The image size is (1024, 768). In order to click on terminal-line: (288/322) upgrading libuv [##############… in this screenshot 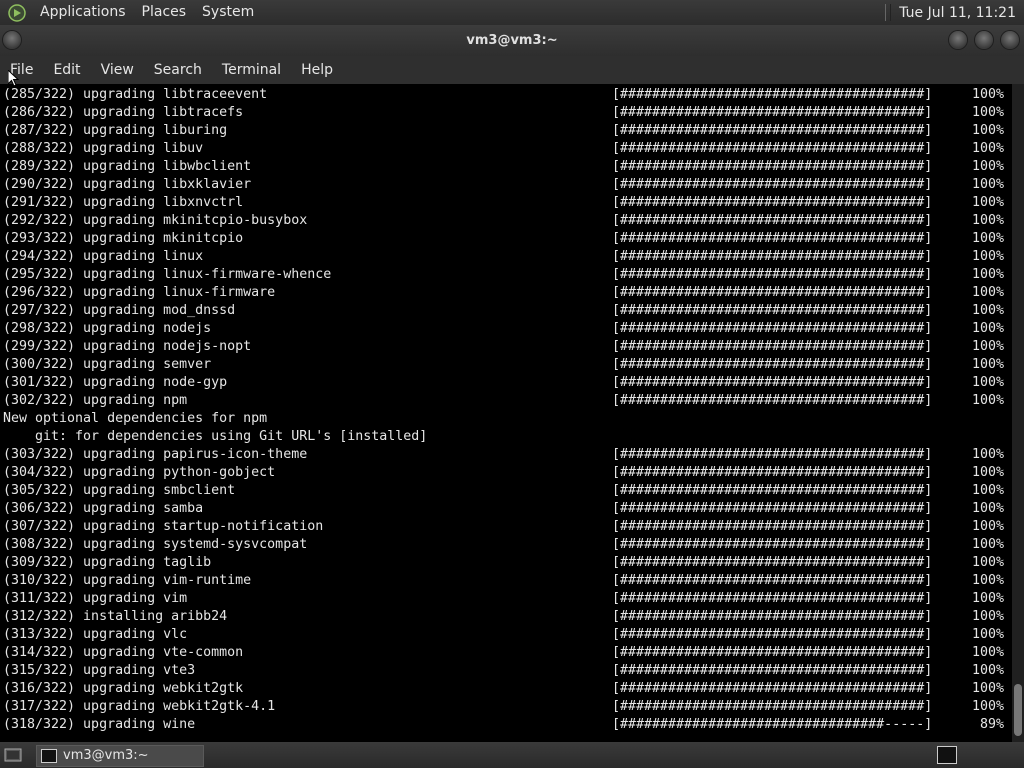, I will do `click(505, 149)`.